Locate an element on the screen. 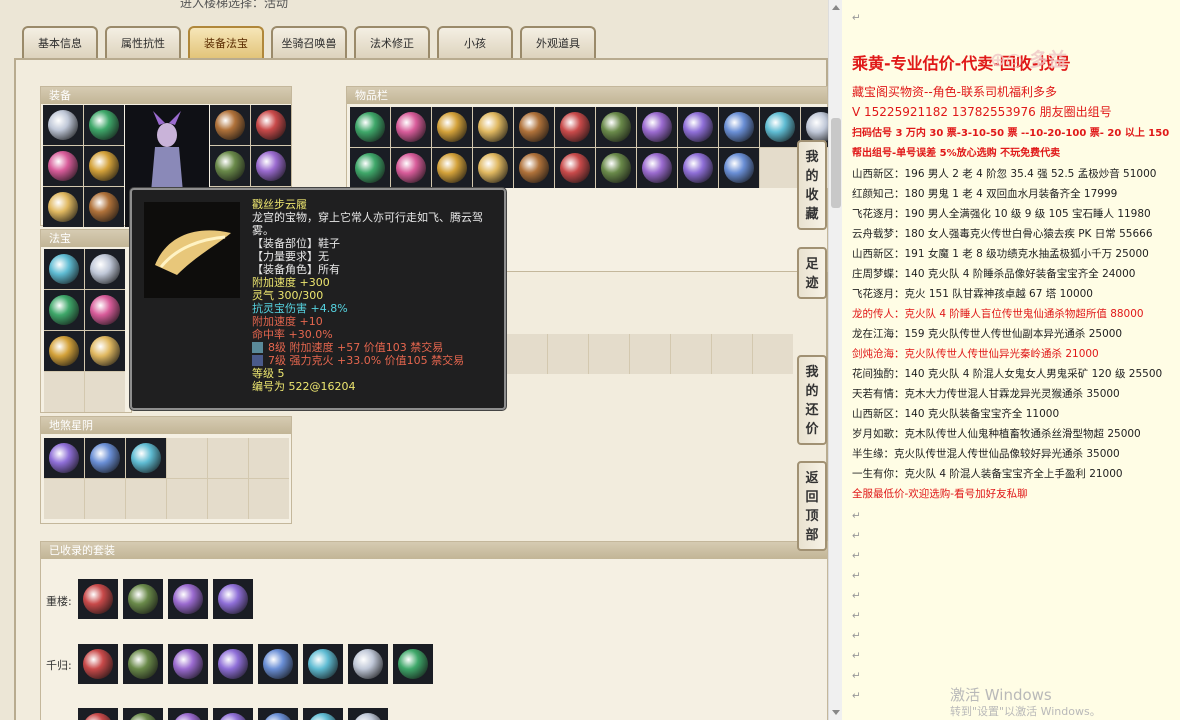 This screenshot has width=1180, height=720. tab-item: 基本信息 is located at coordinates (60, 42).